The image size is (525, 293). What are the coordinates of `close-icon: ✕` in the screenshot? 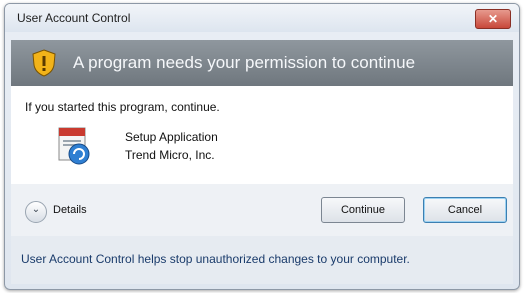 It's located at (493, 19).